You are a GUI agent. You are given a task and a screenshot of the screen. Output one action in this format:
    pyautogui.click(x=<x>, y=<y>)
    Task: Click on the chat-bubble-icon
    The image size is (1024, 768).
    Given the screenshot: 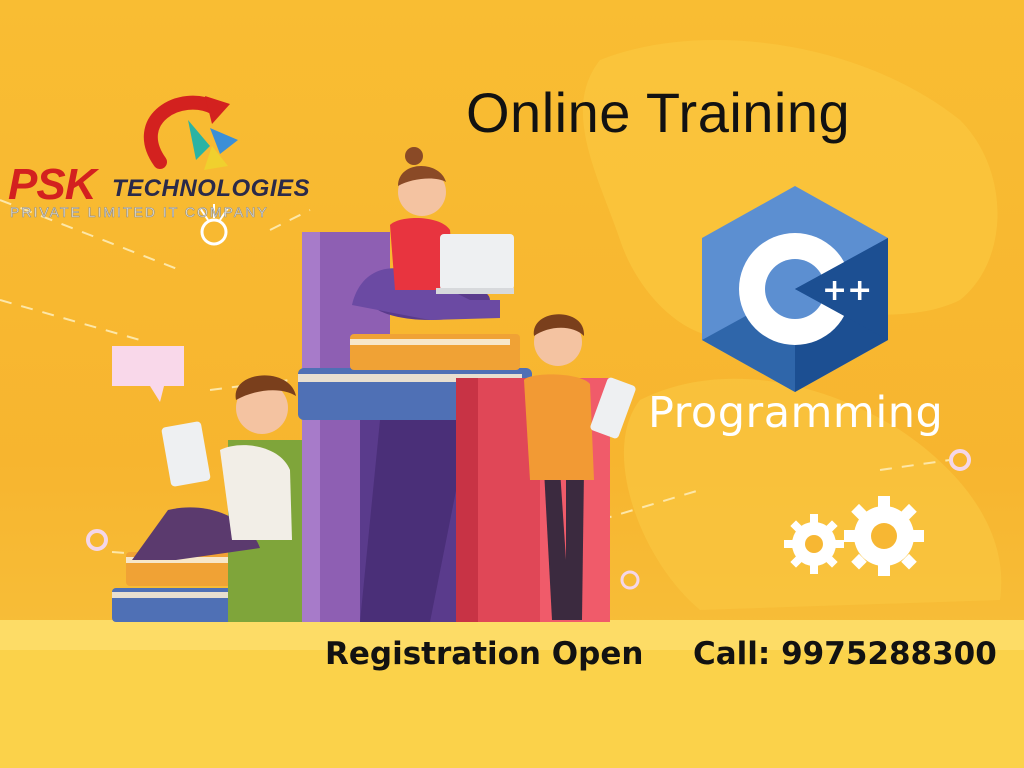 What is the action you would take?
    pyautogui.click(x=148, y=374)
    